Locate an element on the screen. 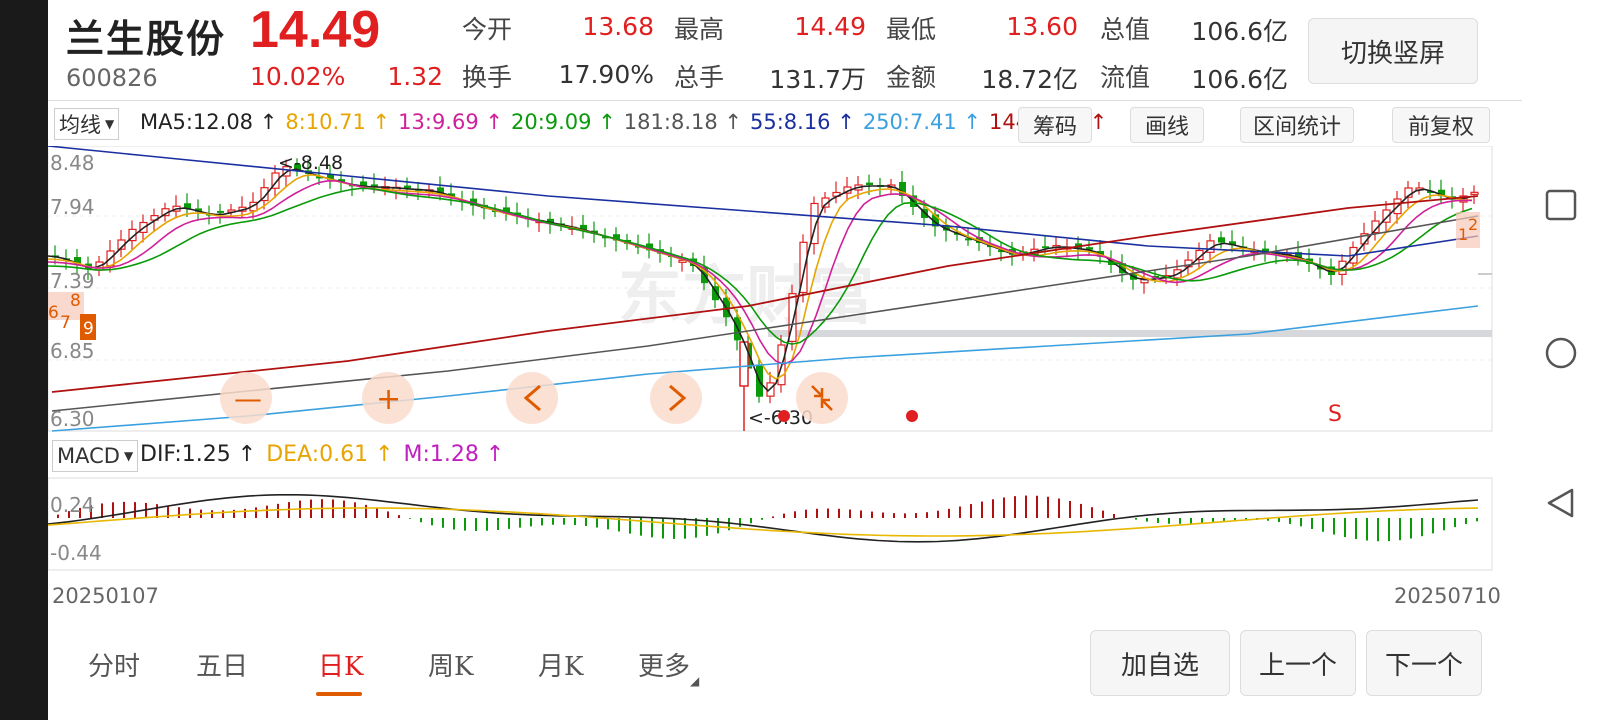 Image resolution: width=1600 pixels, height=720 pixels. quote-label-amount: 金额 is located at coordinates (911, 77).